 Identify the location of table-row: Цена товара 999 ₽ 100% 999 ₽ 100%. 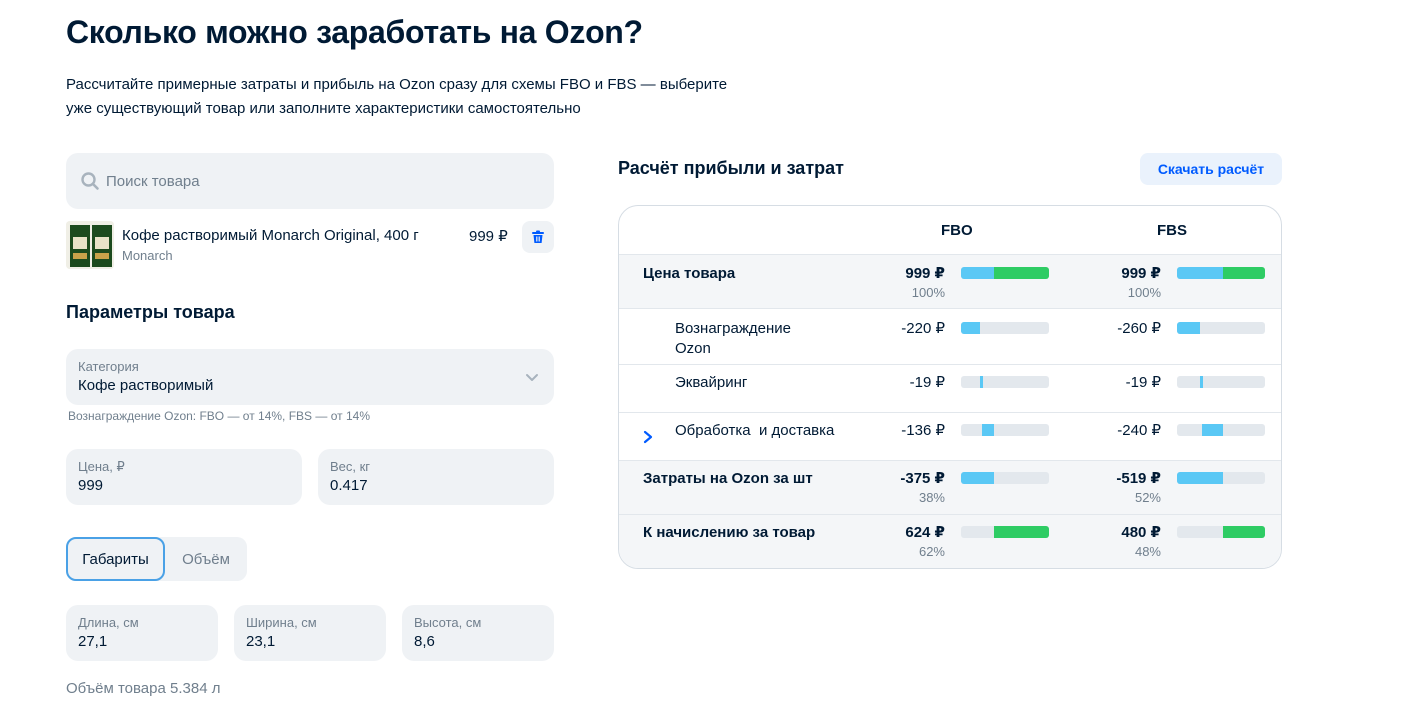
(950, 281).